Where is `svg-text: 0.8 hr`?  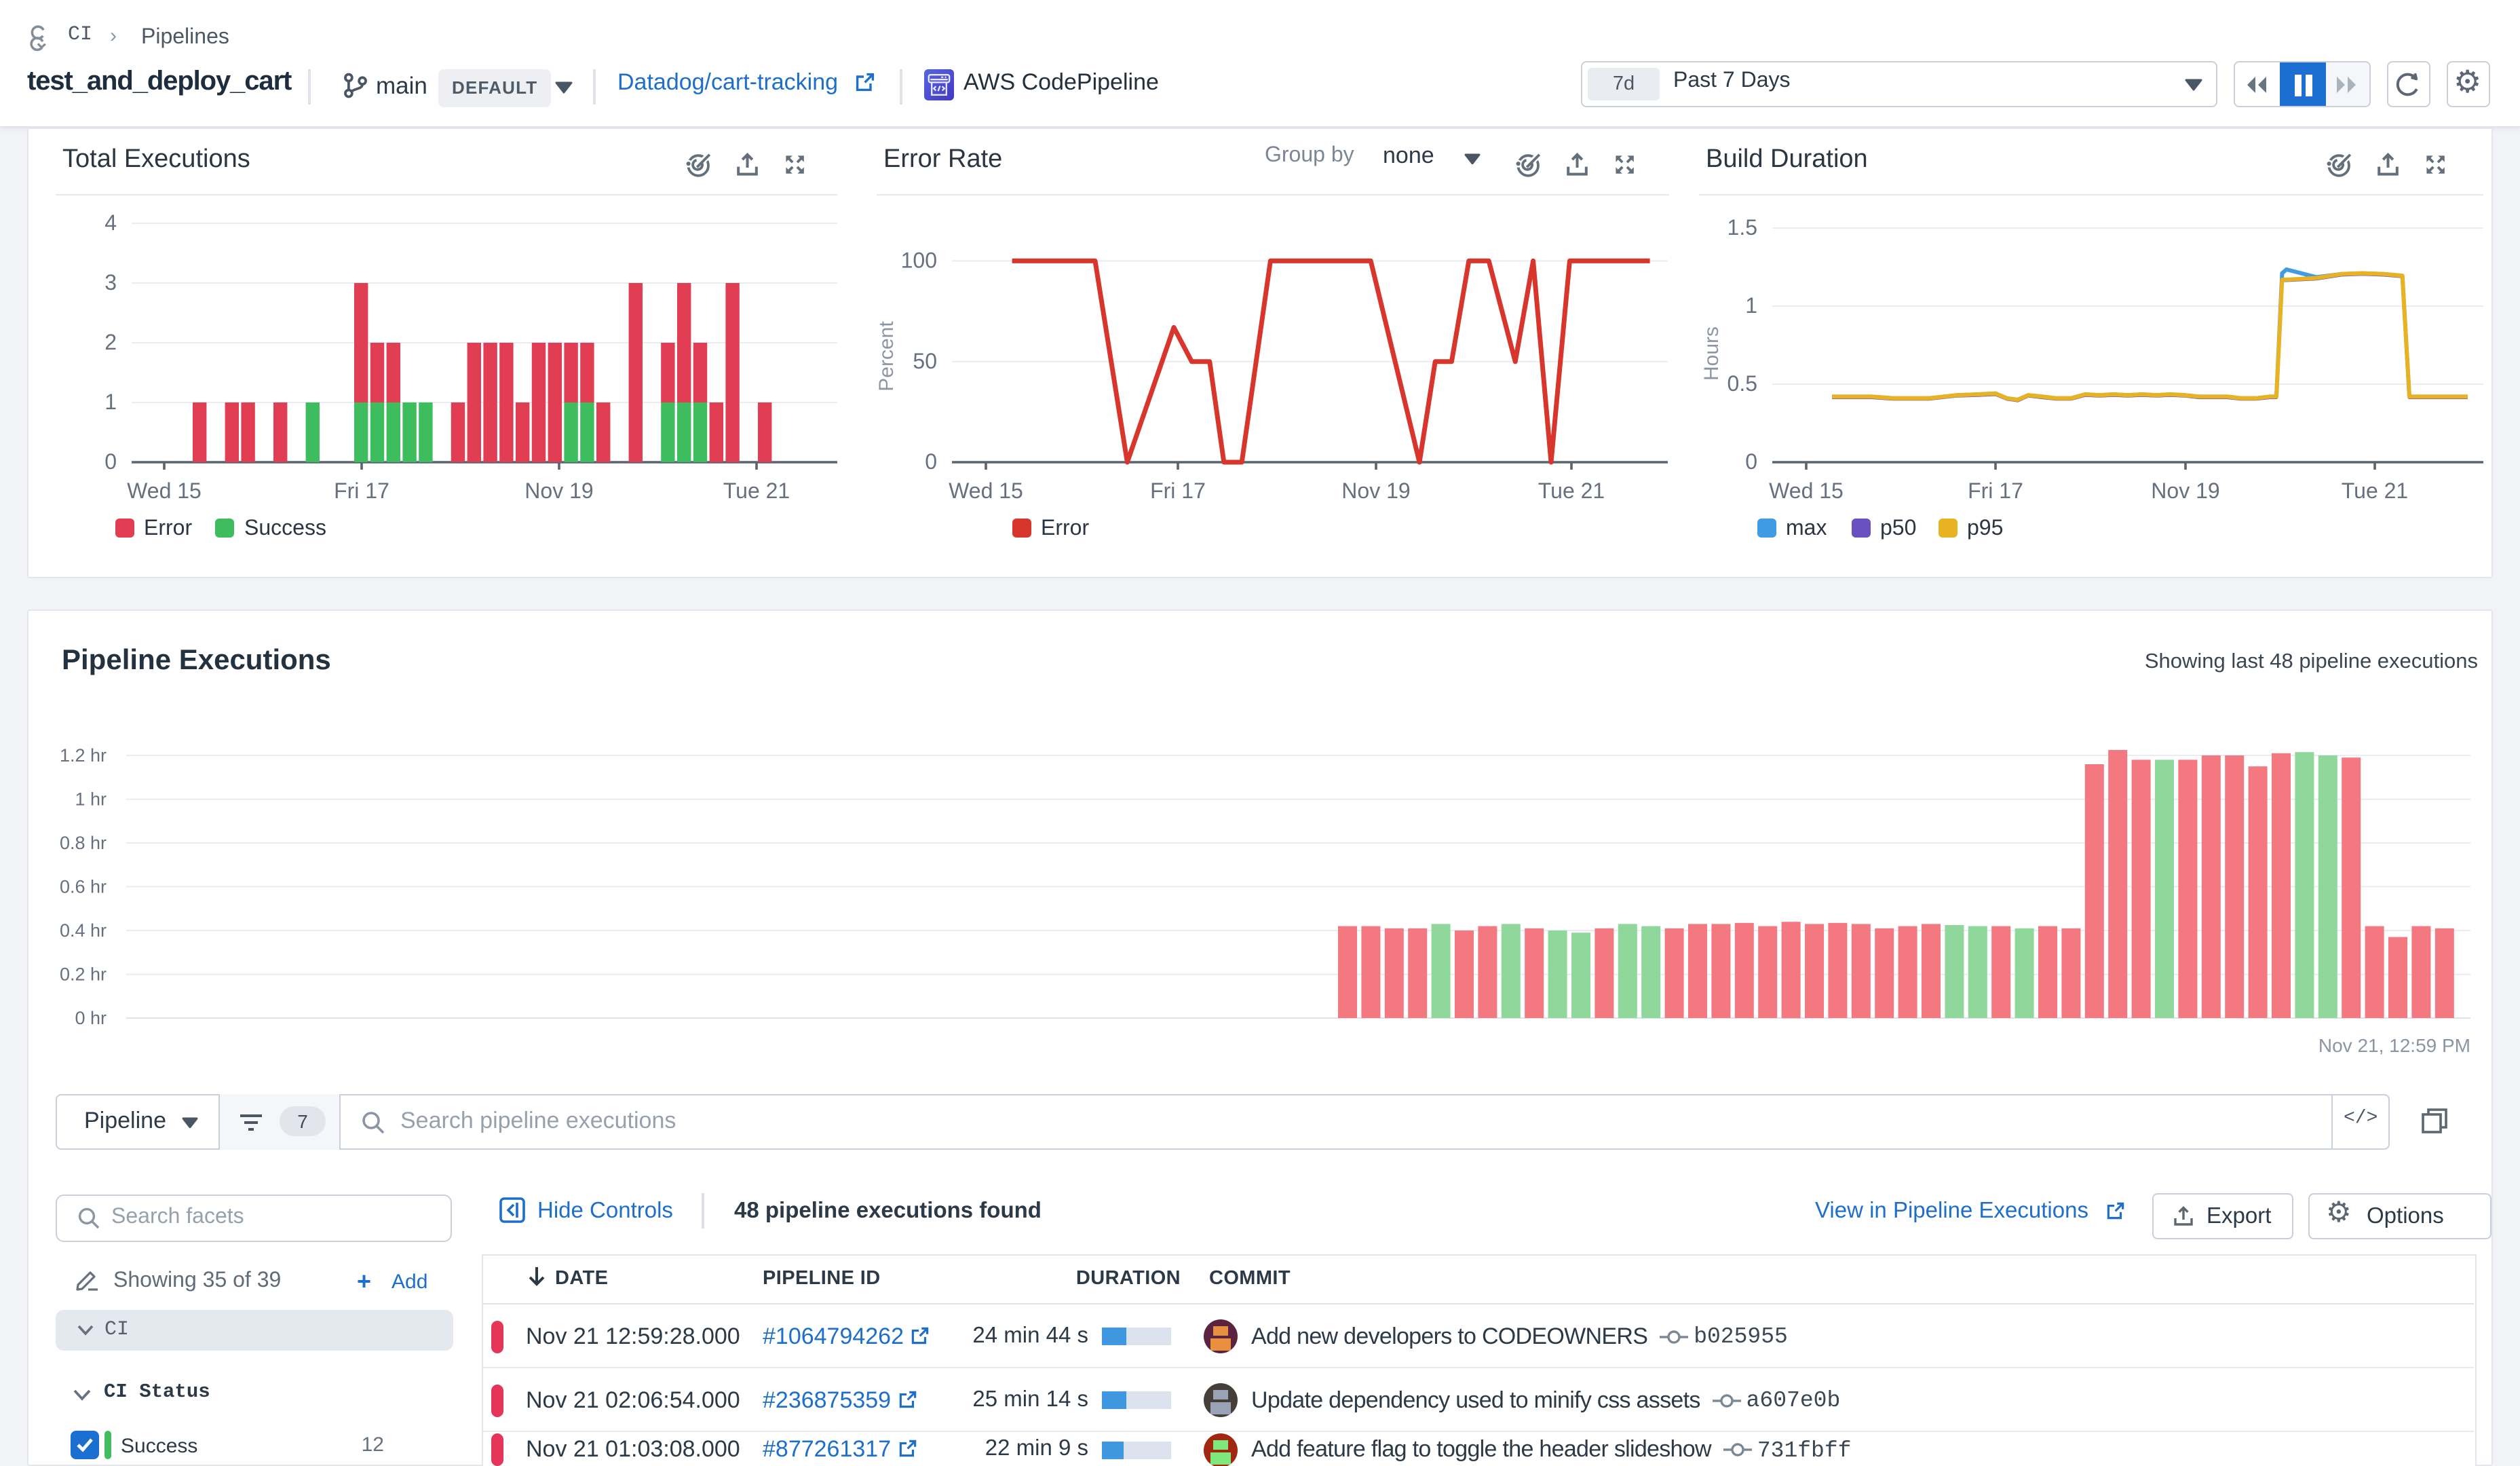
svg-text: 0.8 hr is located at coordinates (83, 843).